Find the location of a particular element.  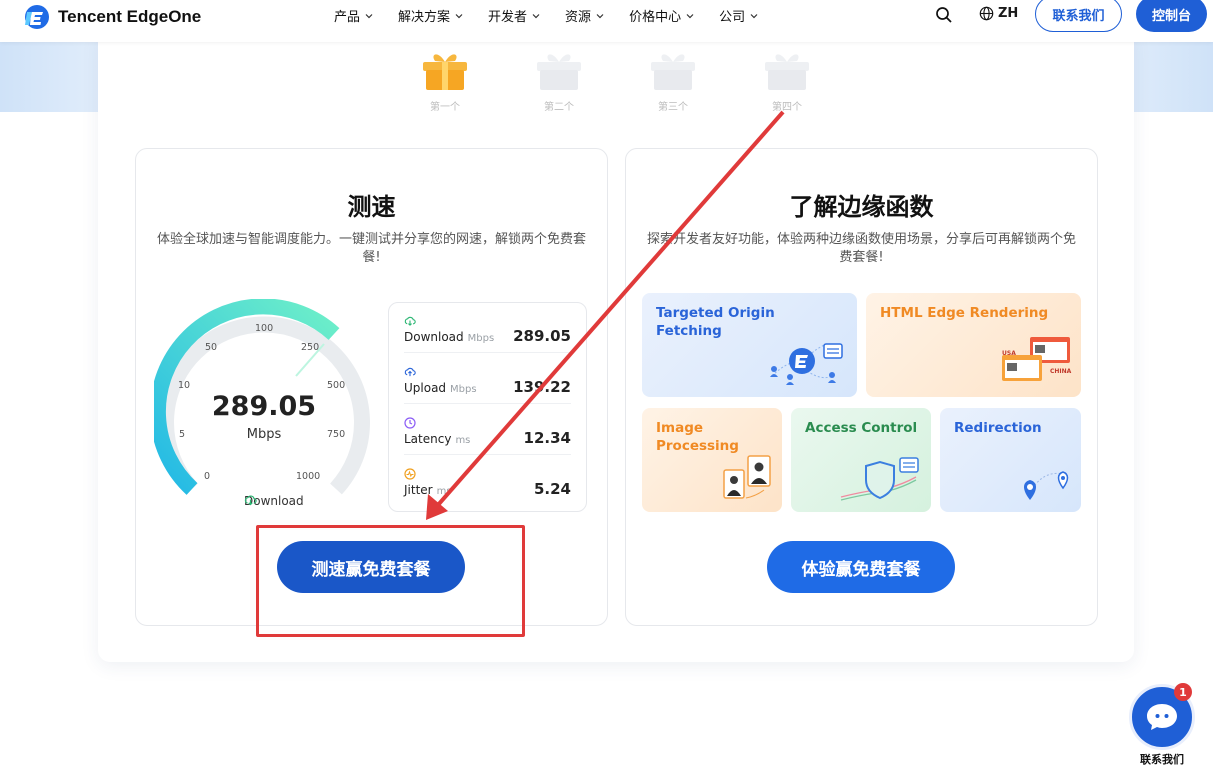

chat-notification-badge: 1 is located at coordinates (1183, 692).